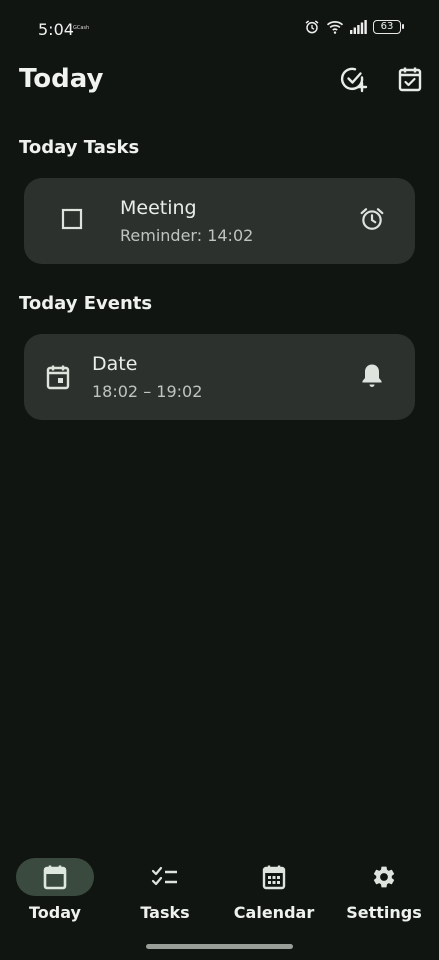 This screenshot has width=439, height=960. I want to click on signal-icon, so click(358, 27).